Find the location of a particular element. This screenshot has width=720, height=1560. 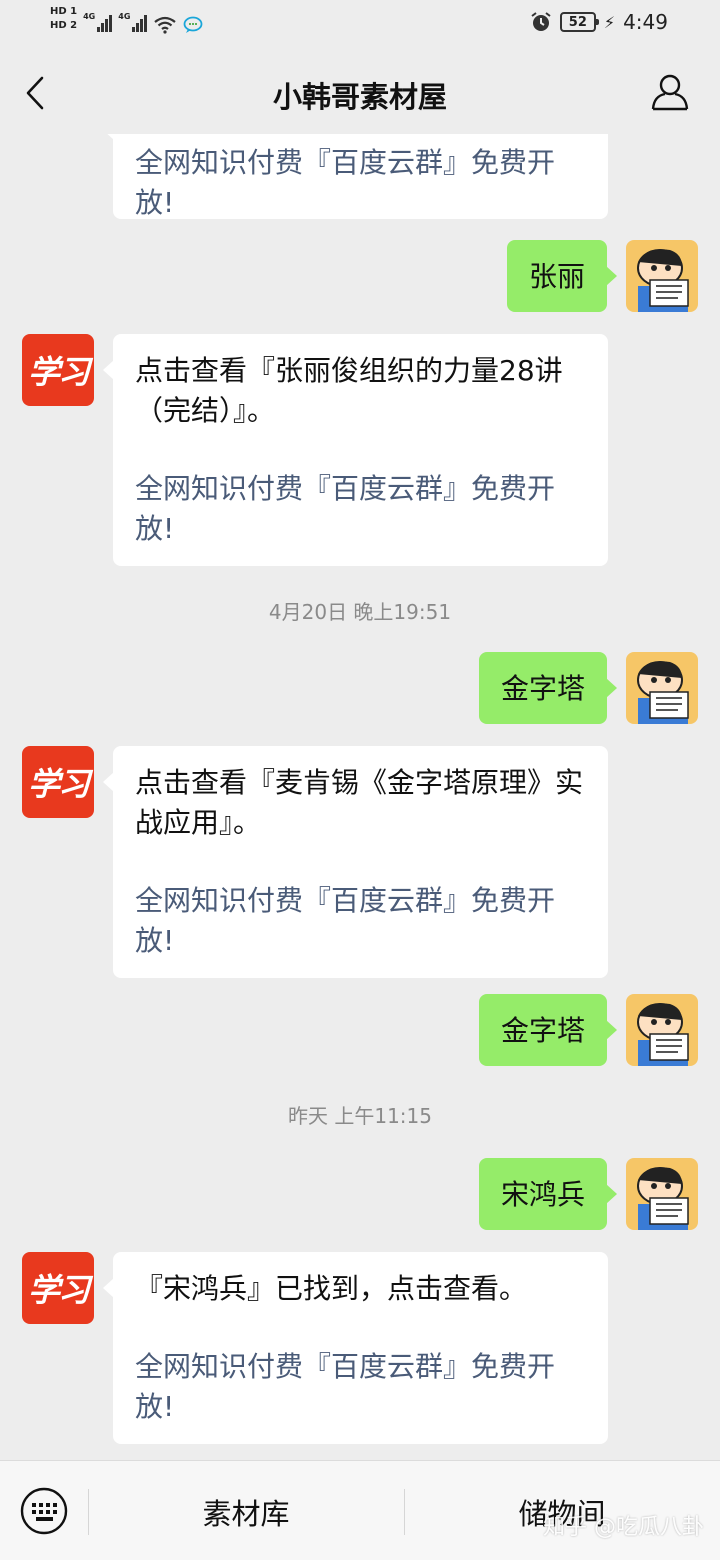

profile-icon is located at coordinates (670, 92).